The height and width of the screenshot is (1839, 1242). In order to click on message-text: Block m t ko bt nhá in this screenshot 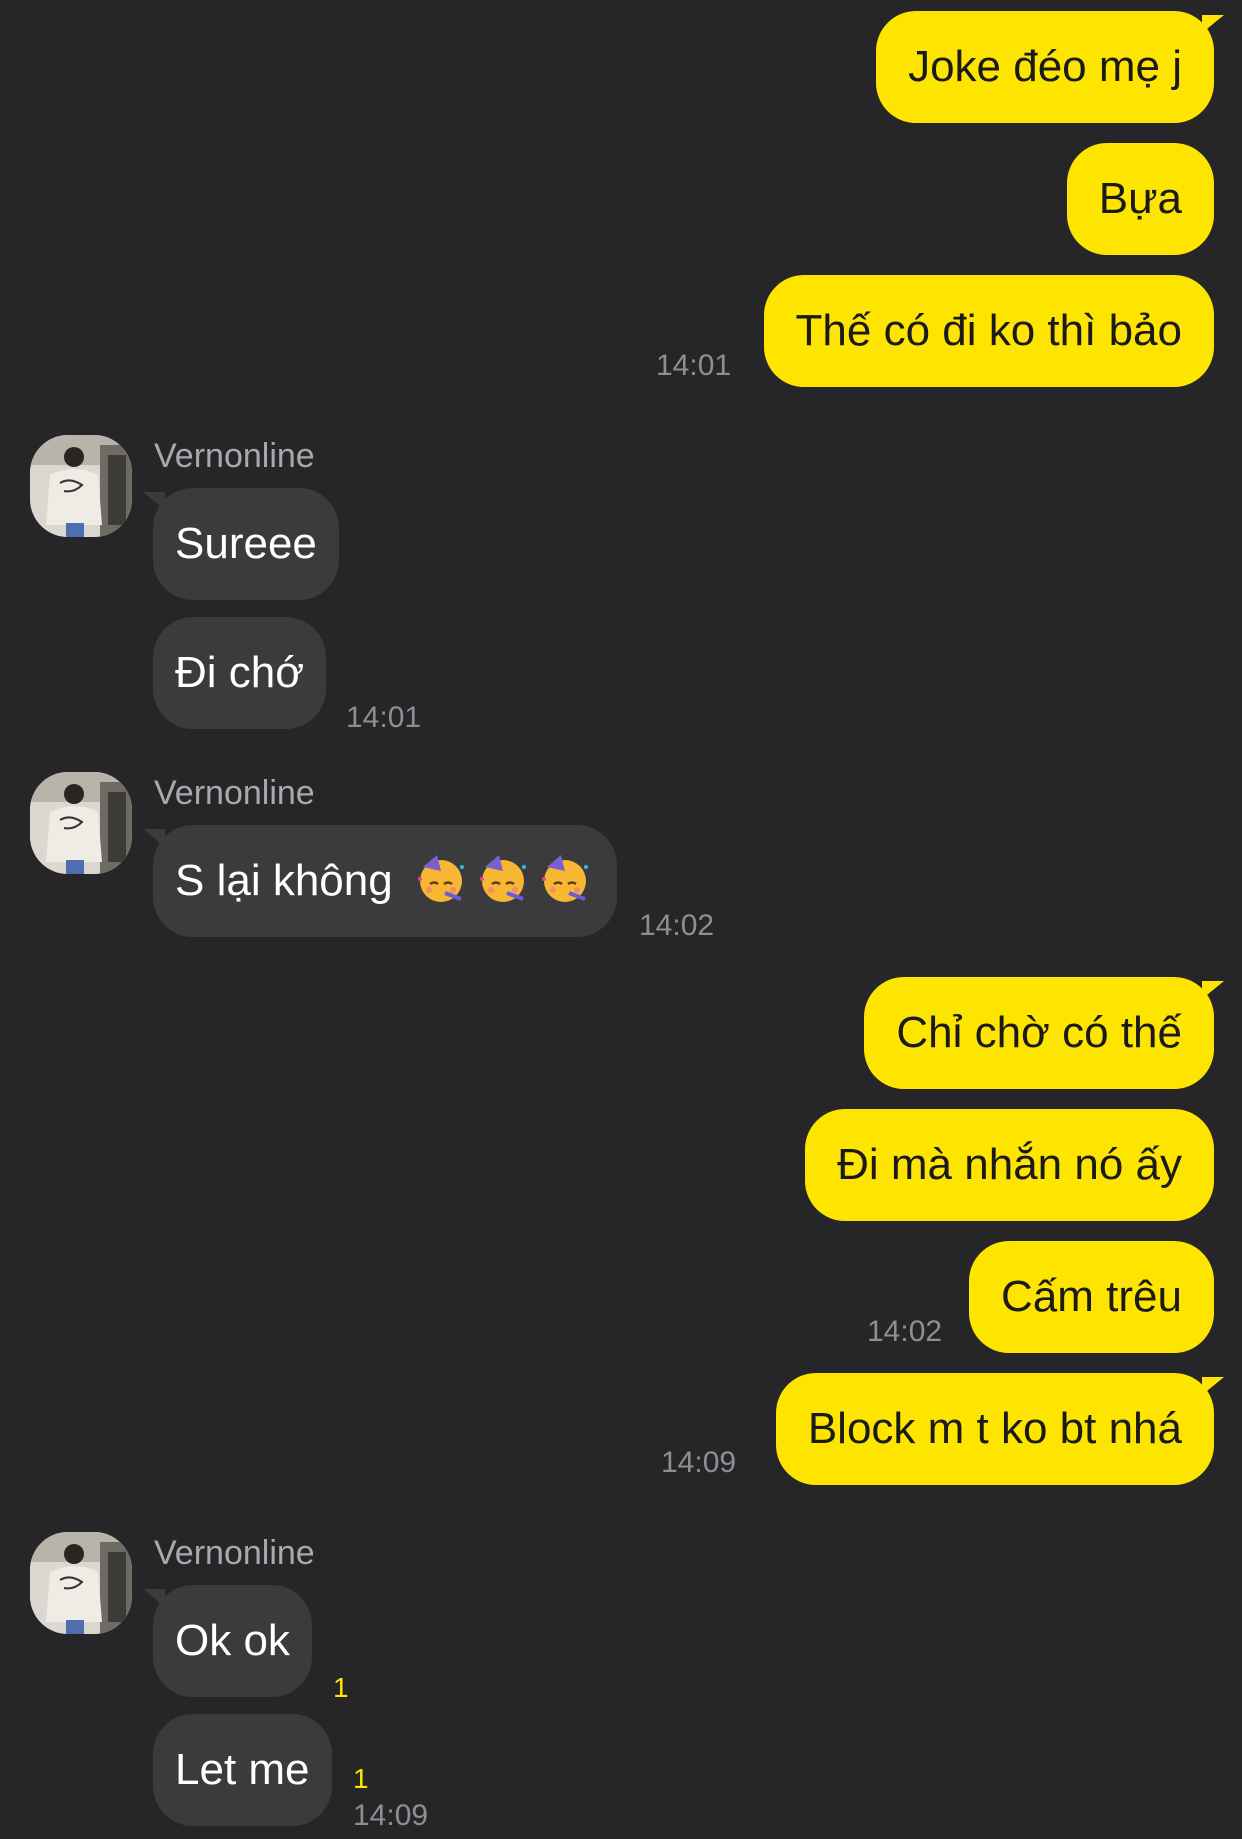, I will do `click(994, 1428)`.